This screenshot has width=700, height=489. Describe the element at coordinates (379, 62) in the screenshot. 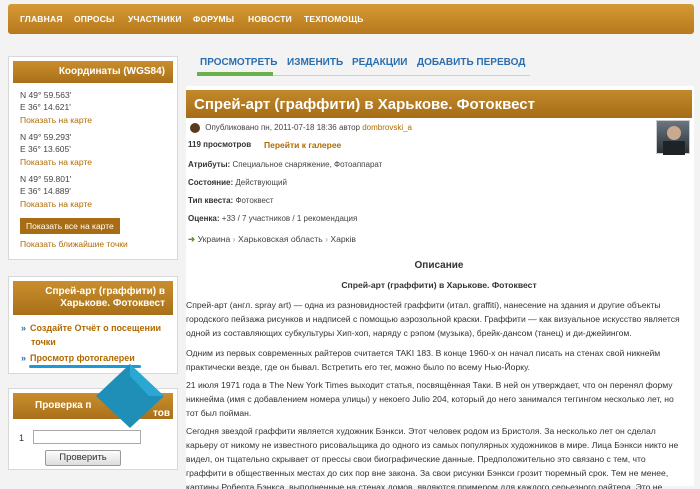

I see `tab-revisions: РЕДАКЦИИ` at that location.